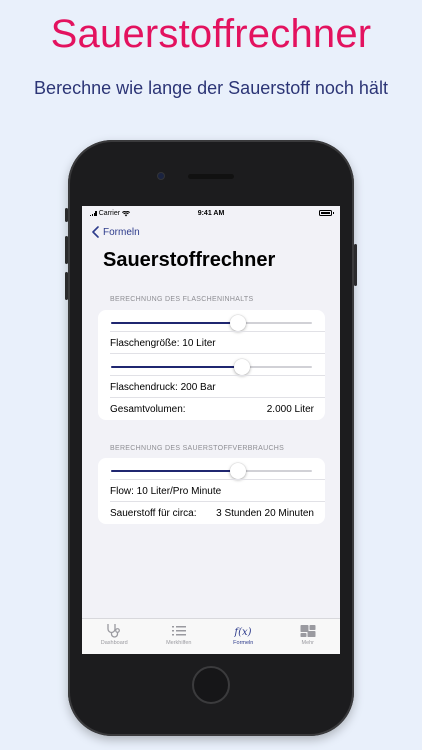  I want to click on tab-label: Dashboard, so click(114, 643).